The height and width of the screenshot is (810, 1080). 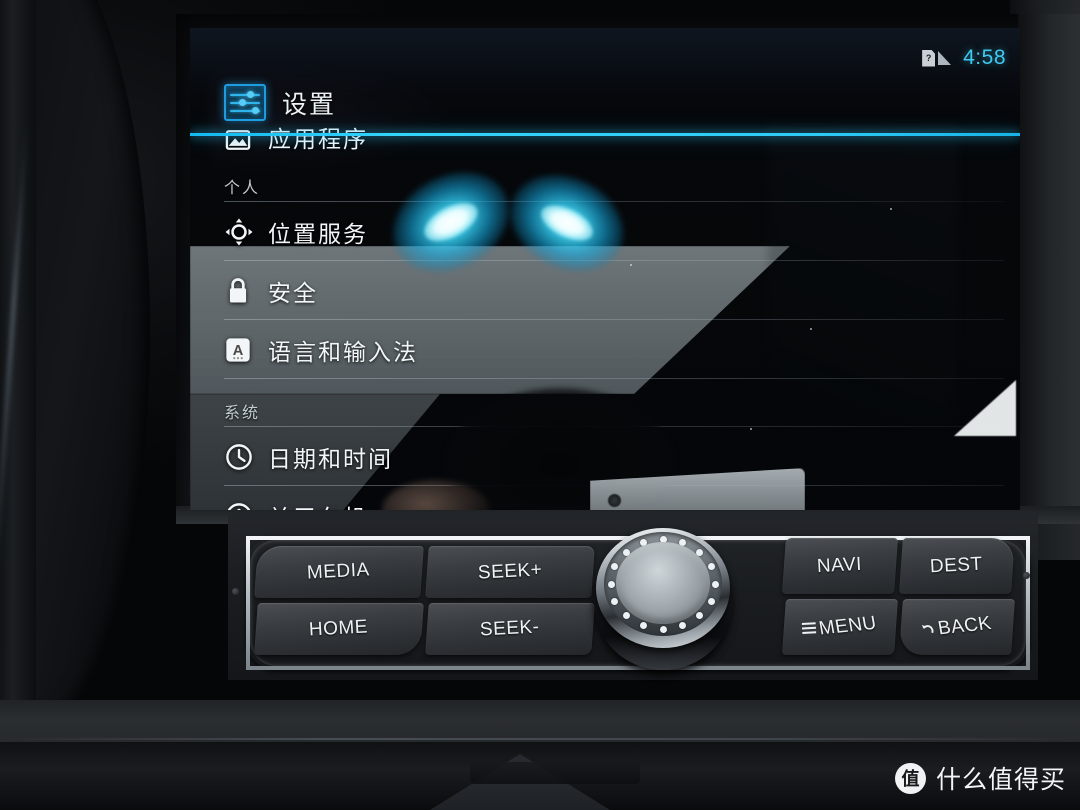 I want to click on left-button-cluster: MEDIA SEEK+ HOME SEEK-, so click(x=424, y=600).